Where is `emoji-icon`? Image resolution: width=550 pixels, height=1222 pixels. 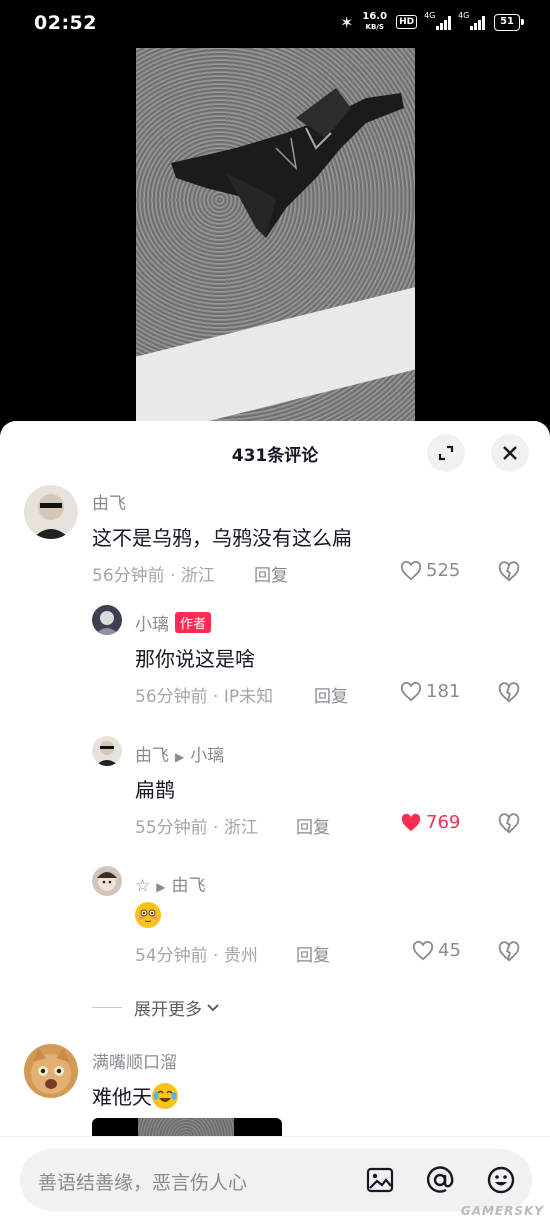 emoji-icon is located at coordinates (501, 1180).